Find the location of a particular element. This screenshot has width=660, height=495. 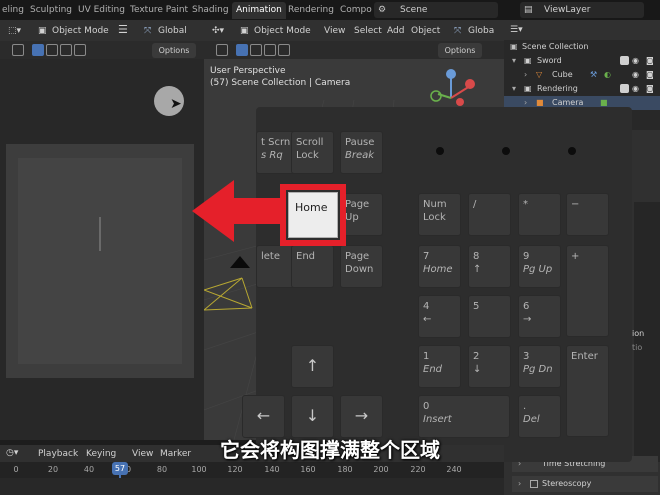

key-arrow-down: ↓ is located at coordinates (312, 416).